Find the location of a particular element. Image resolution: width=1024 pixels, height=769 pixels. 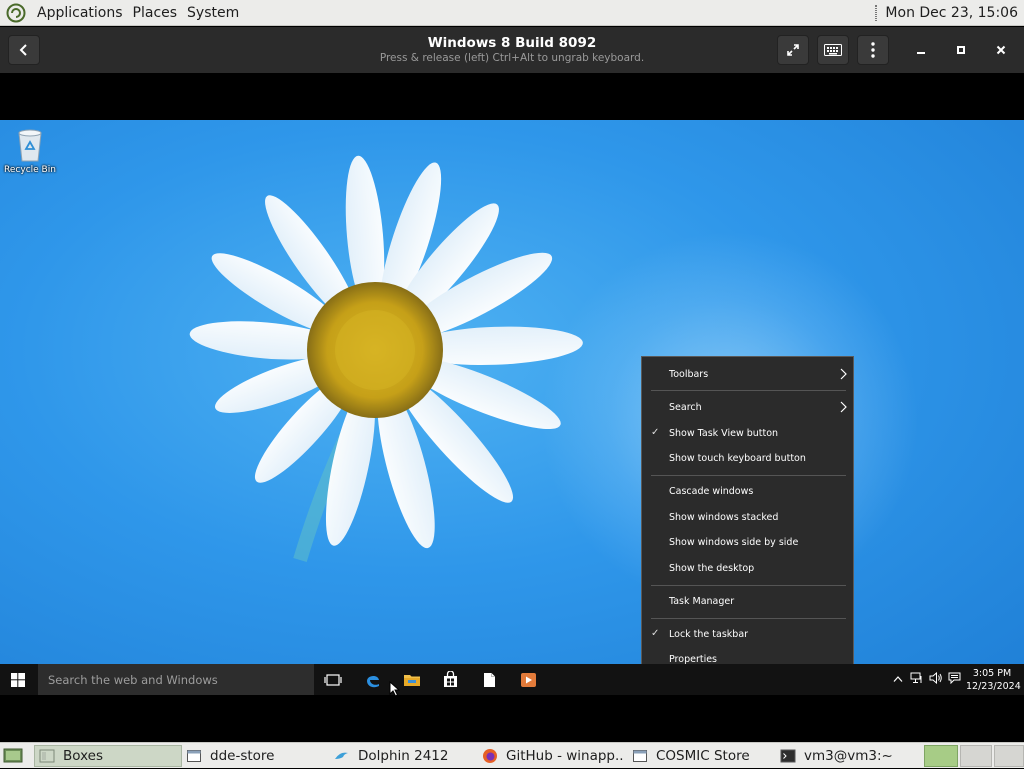

network-icon is located at coordinates (916, 679).